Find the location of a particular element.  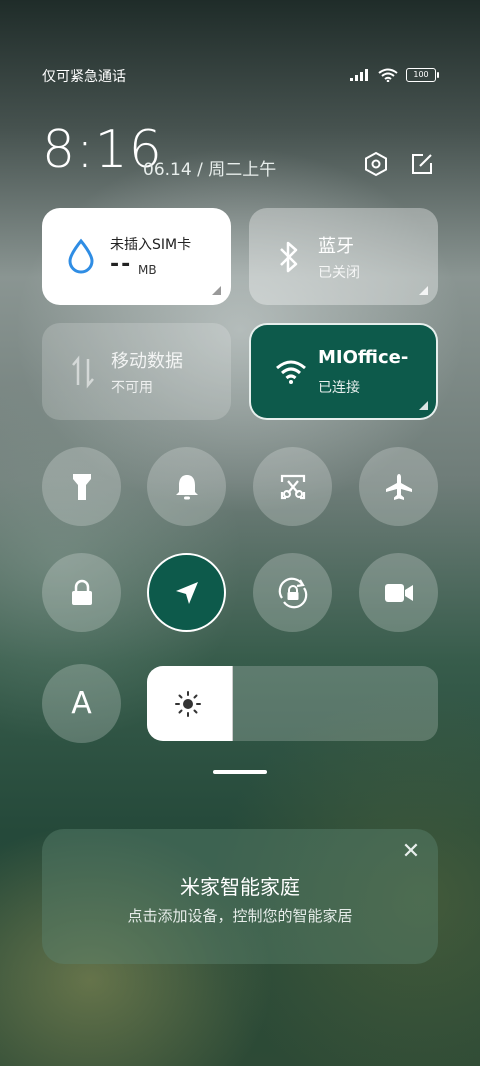

signal-icon is located at coordinates (359, 75).